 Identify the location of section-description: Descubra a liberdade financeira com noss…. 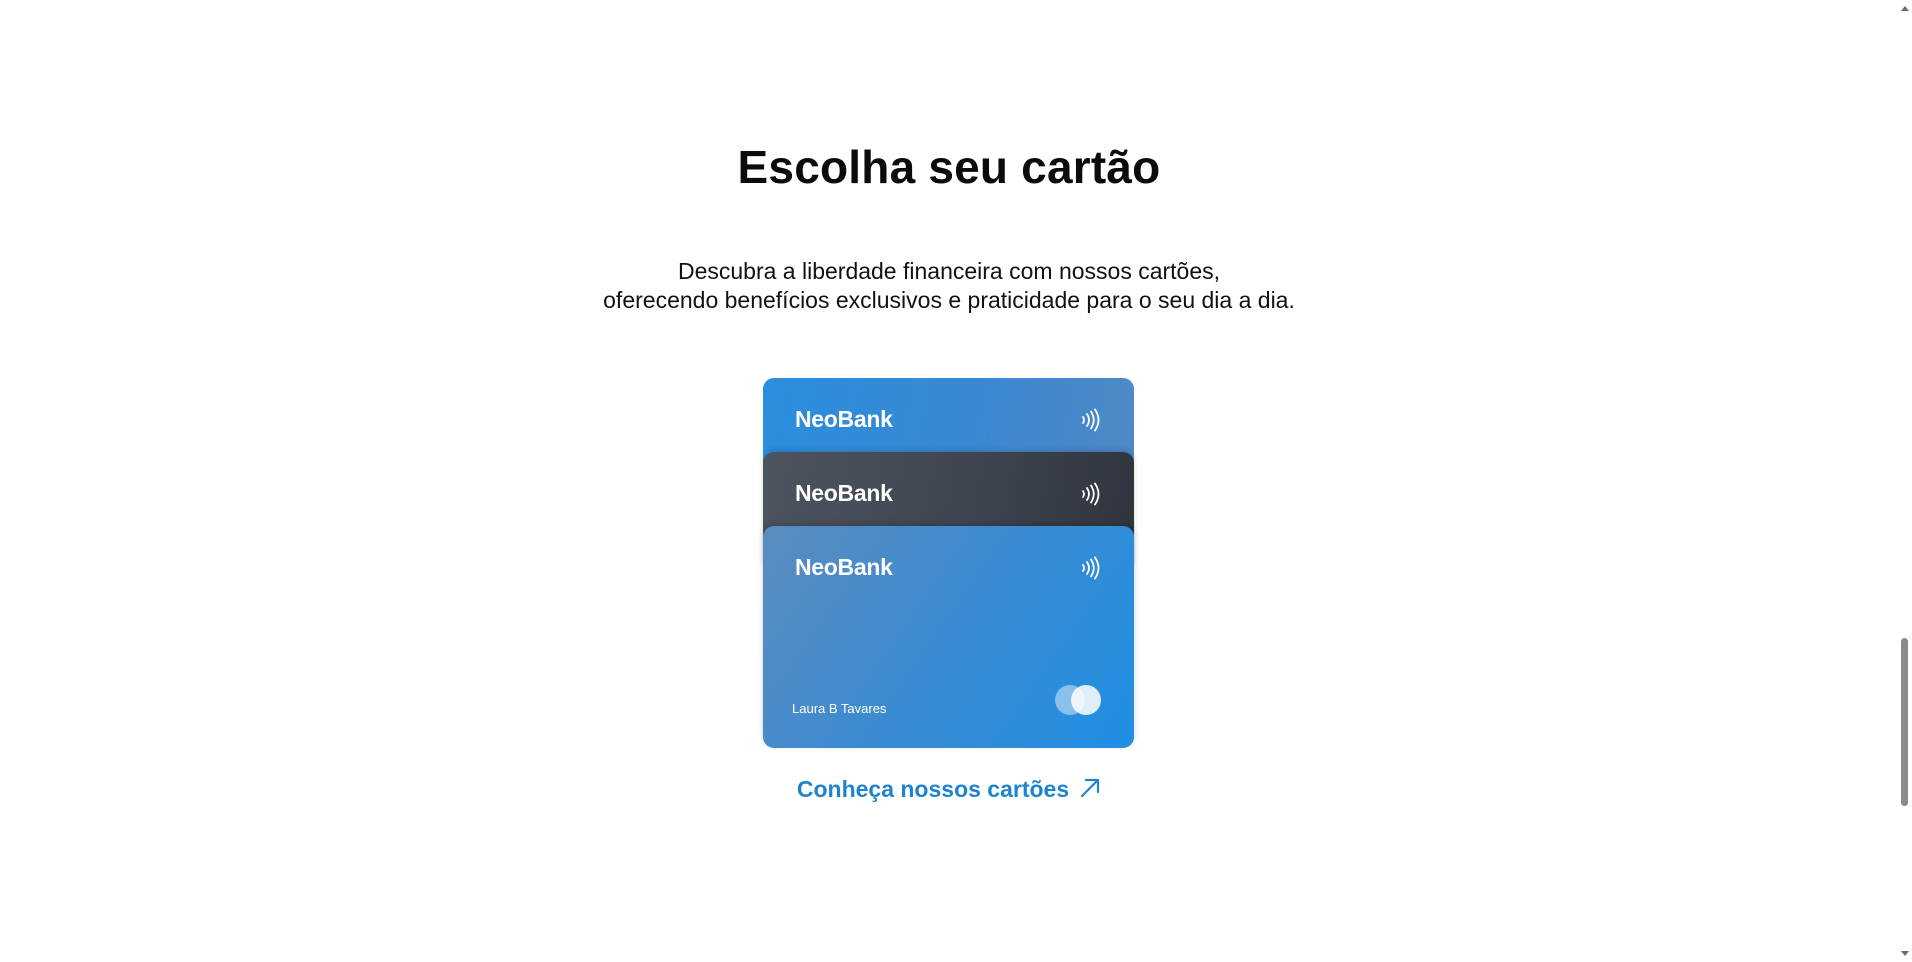
(949, 286).